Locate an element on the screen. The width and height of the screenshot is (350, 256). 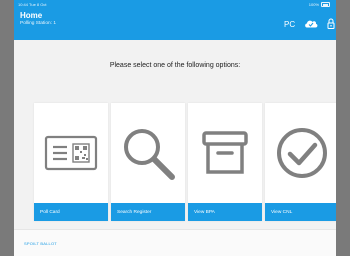
option-label: View BPA is located at coordinates (204, 212).